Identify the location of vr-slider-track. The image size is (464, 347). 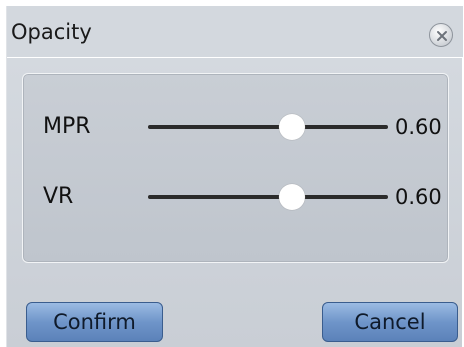
(268, 197).